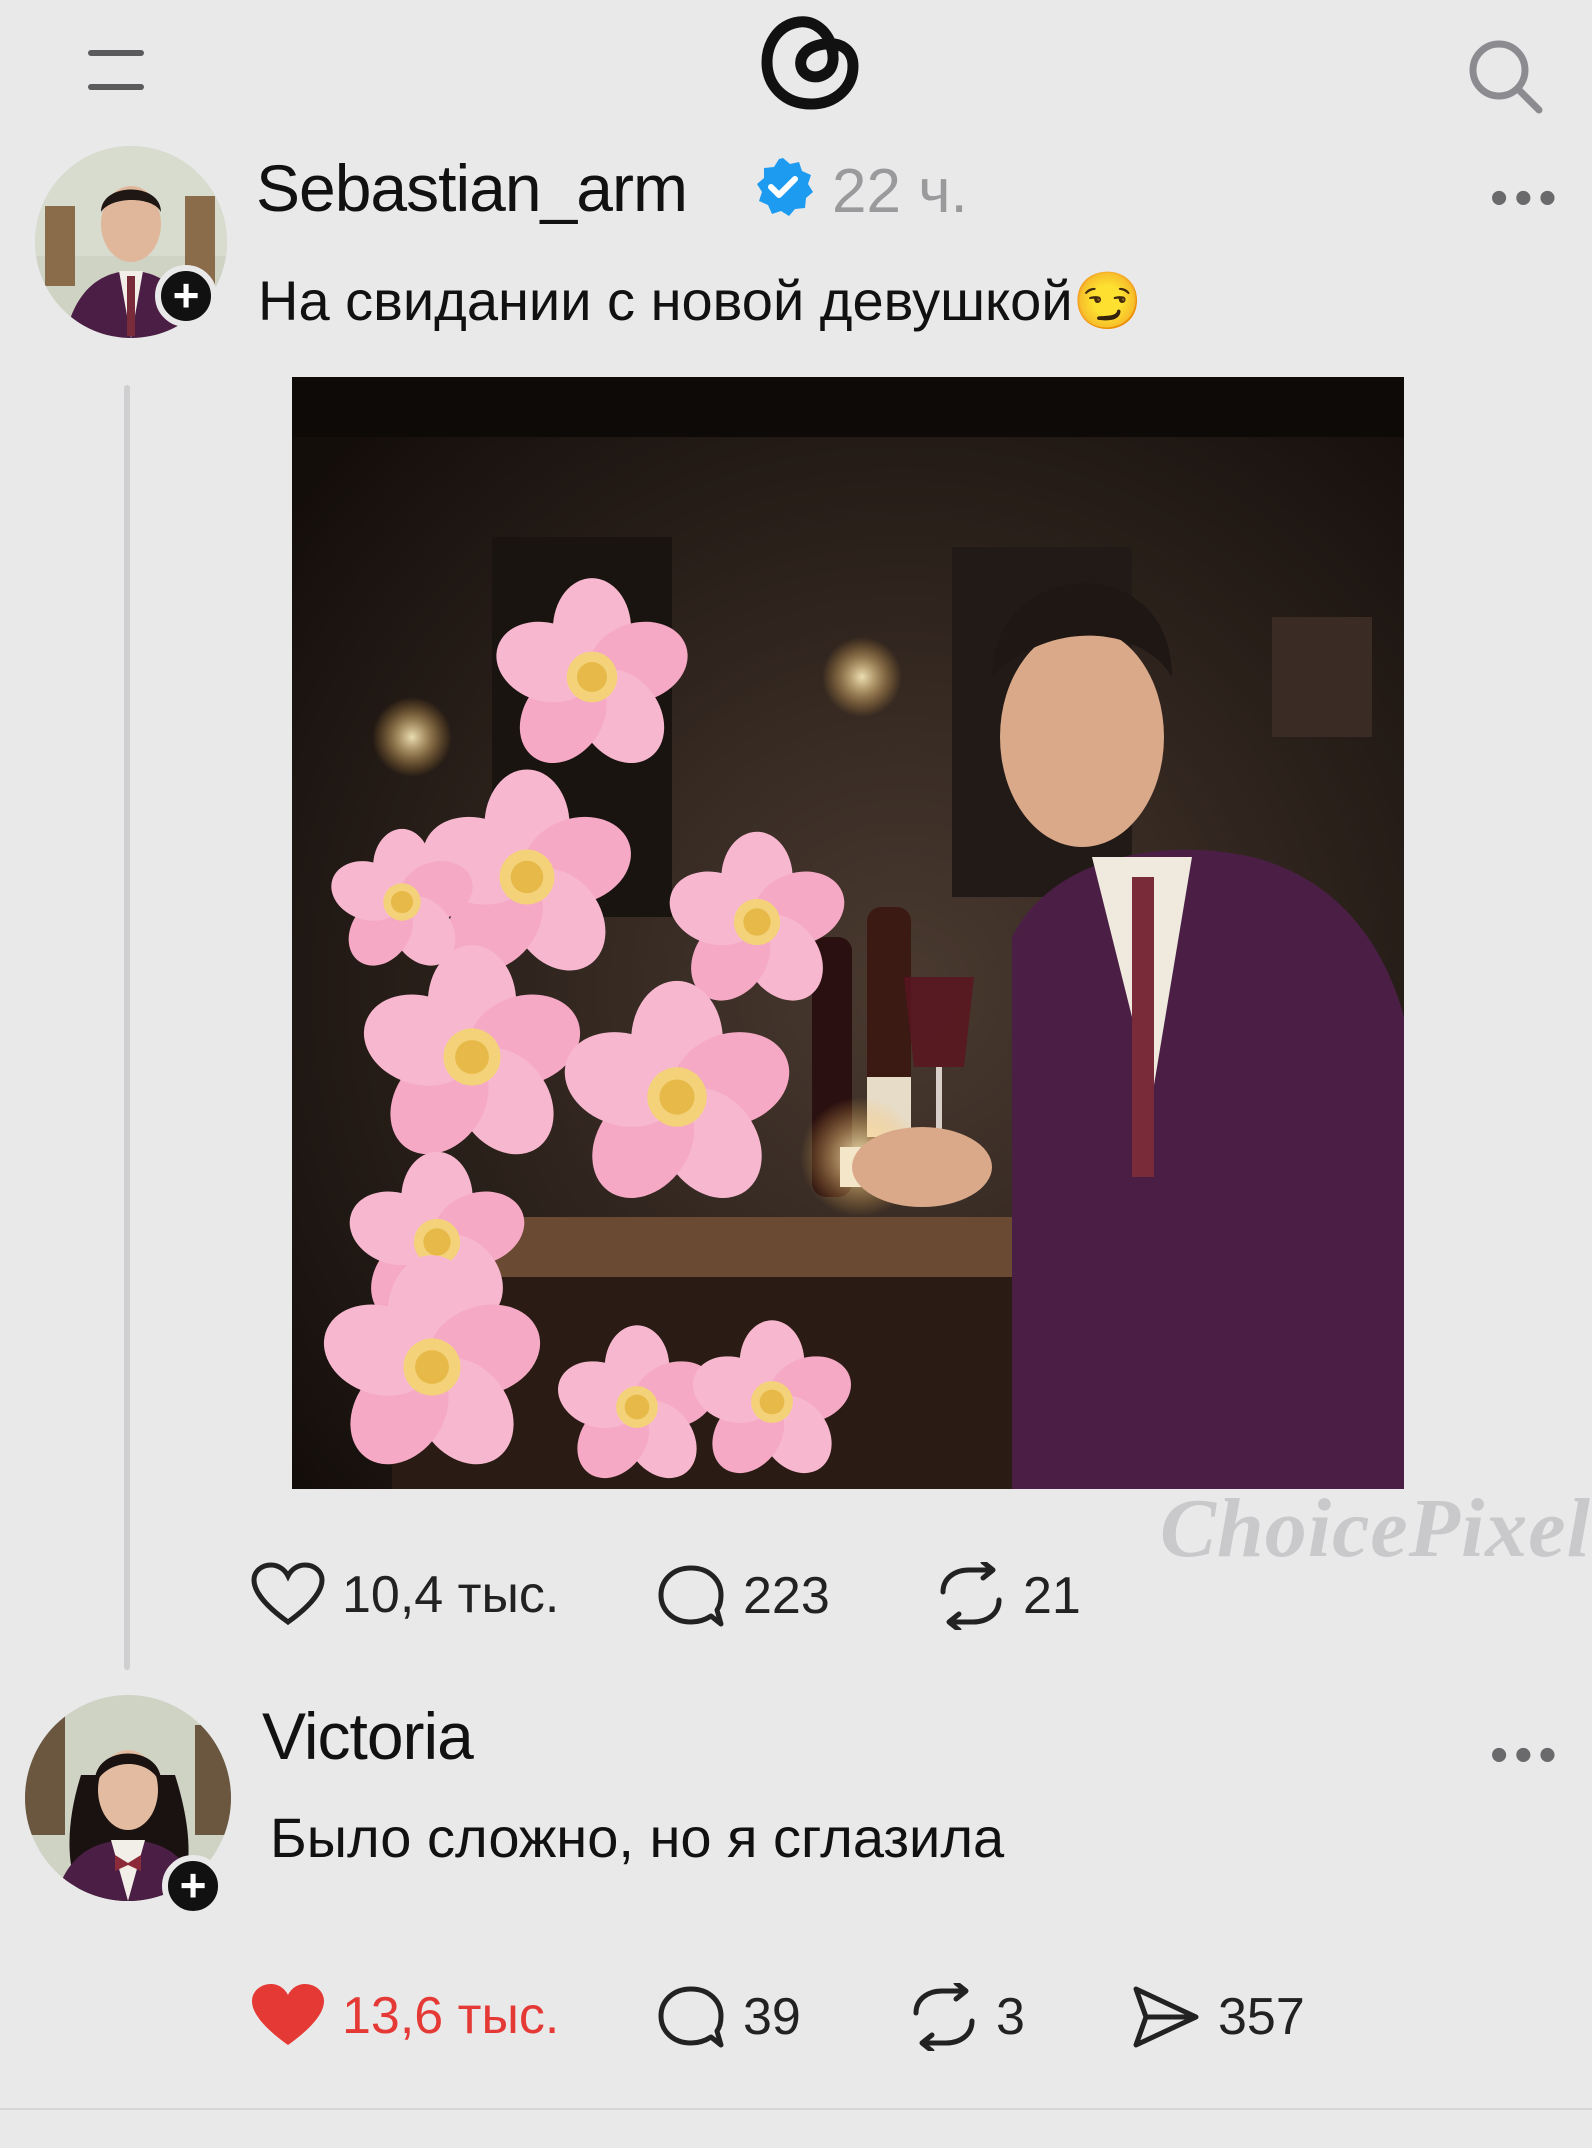 The width and height of the screenshot is (1592, 2148). What do you see at coordinates (786, 1596) in the screenshot?
I see `comment-count: 223` at bounding box center [786, 1596].